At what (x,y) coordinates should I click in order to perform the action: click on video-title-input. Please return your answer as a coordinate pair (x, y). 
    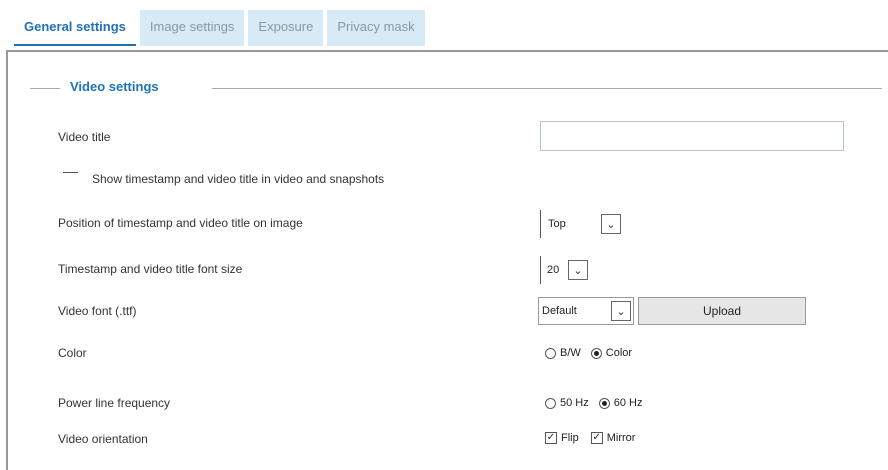
    Looking at the image, I should click on (692, 136).